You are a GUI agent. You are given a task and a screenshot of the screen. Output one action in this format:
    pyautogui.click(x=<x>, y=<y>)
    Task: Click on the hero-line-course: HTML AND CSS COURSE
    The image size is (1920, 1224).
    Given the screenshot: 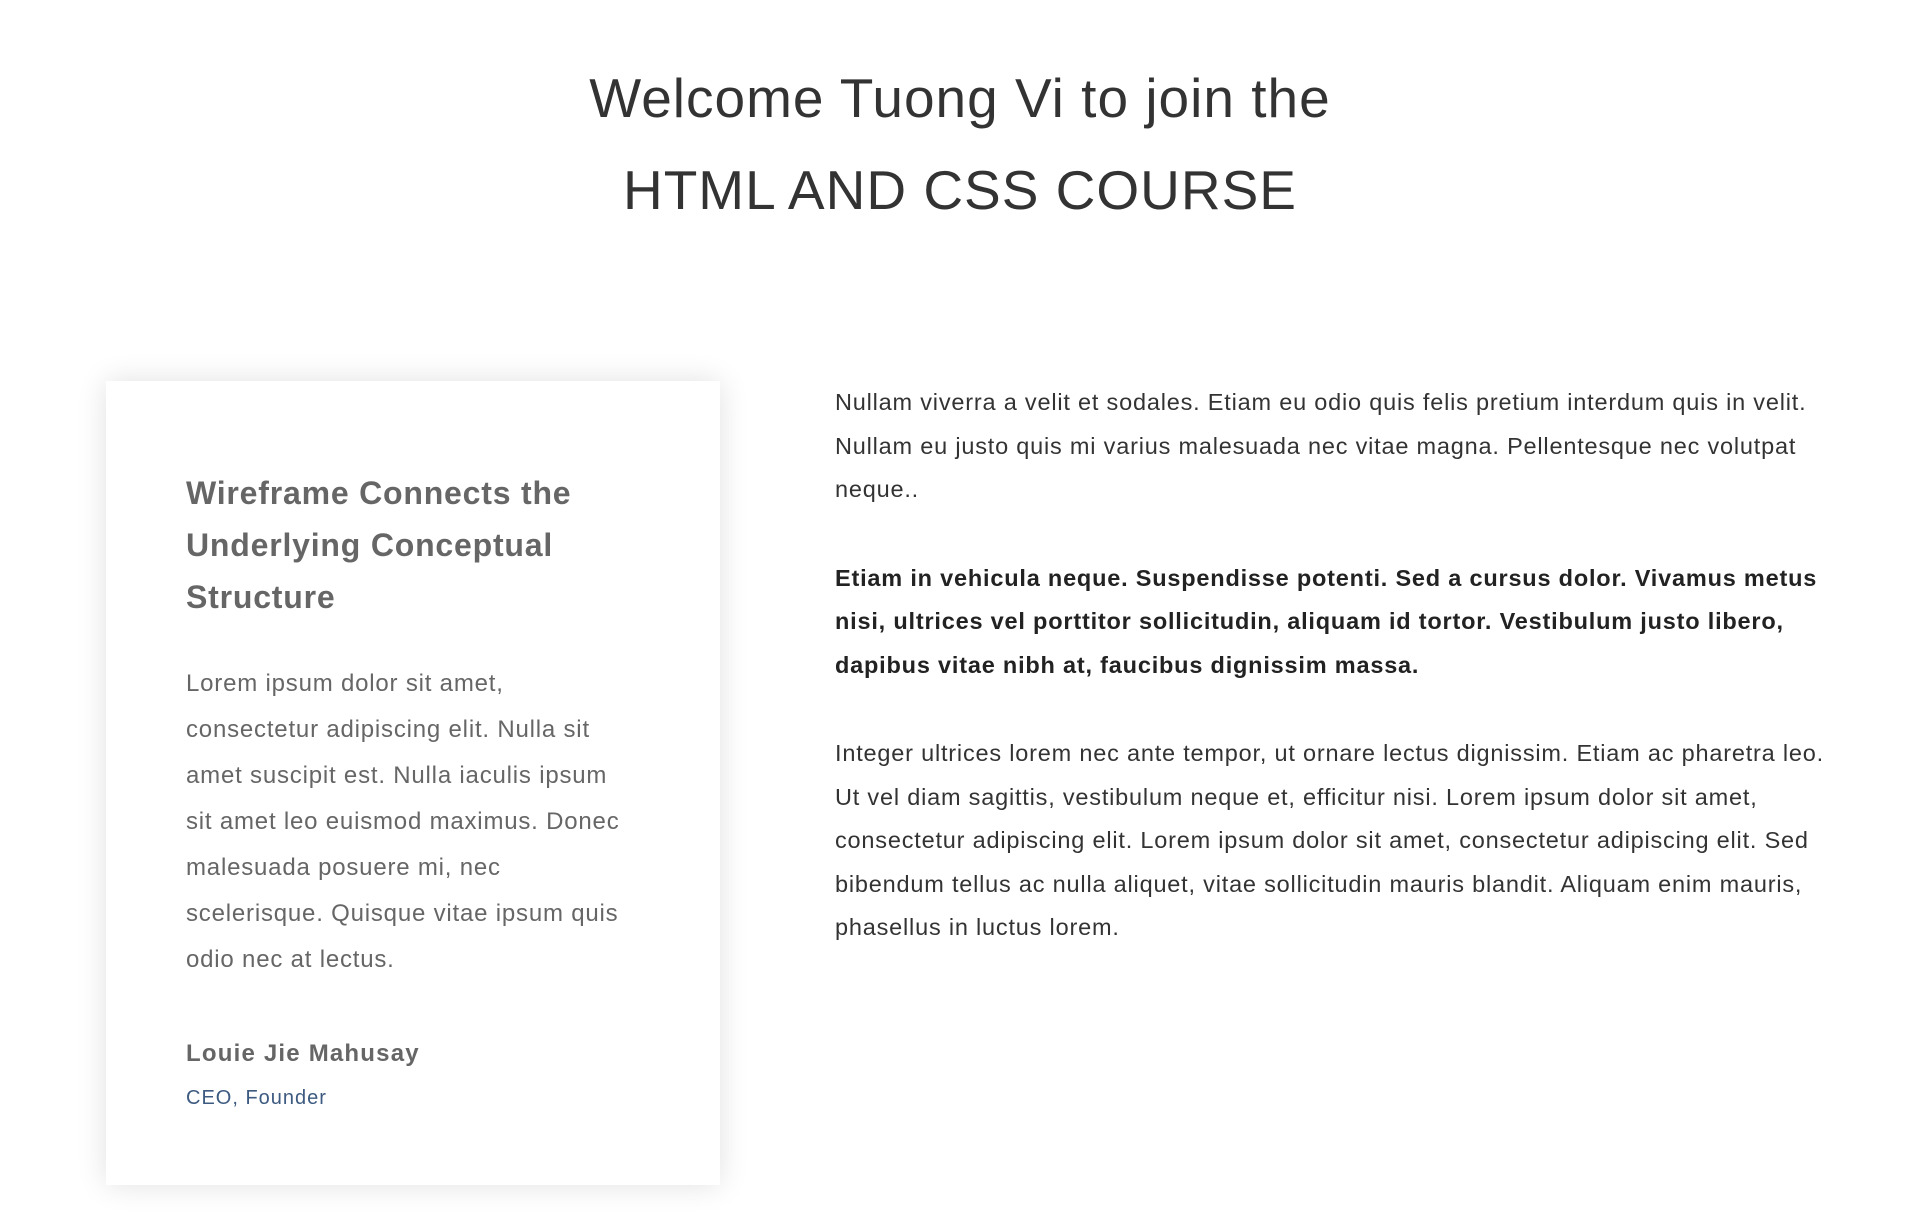 What is the action you would take?
    pyautogui.click(x=959, y=190)
    